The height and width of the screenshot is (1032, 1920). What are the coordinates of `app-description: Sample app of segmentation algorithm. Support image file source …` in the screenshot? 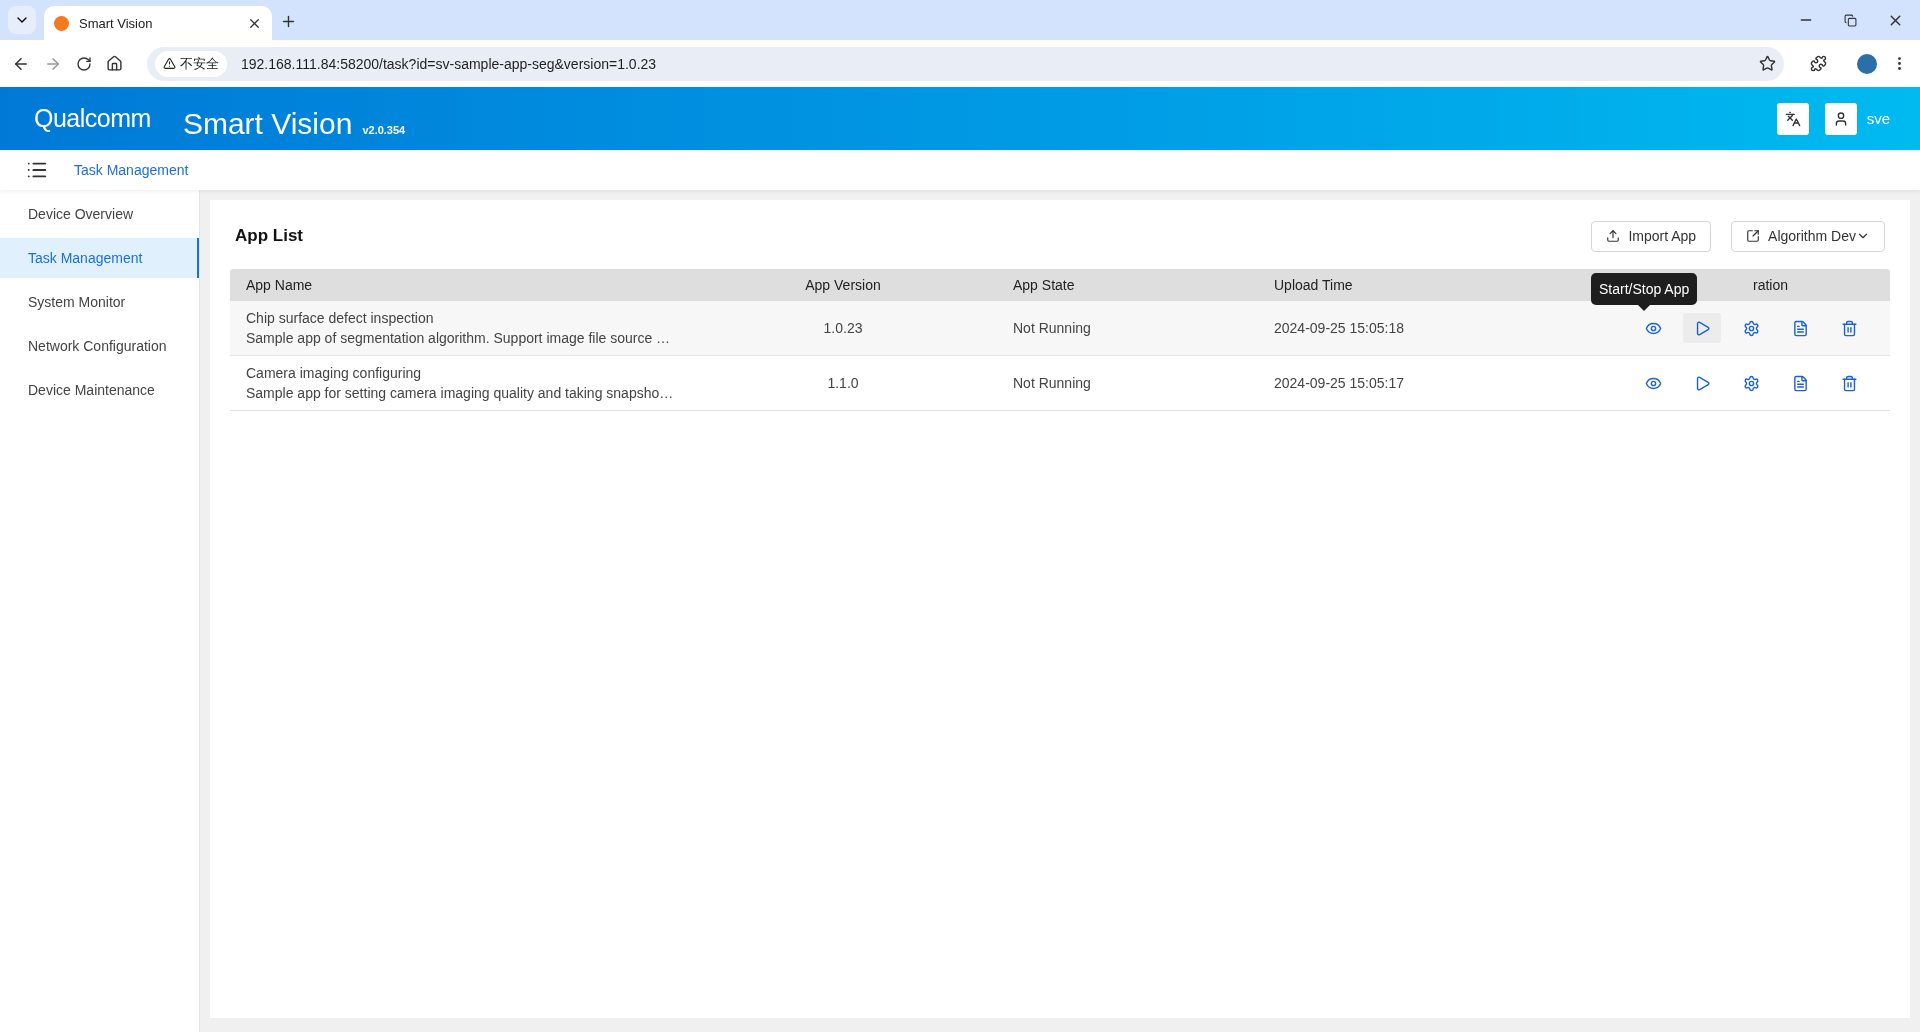 It's located at (459, 338).